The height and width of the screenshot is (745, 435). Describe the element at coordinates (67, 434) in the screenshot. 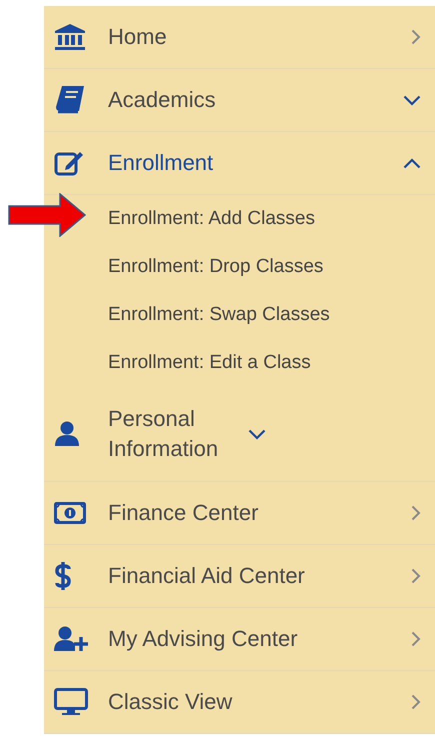

I see `user-icon` at that location.